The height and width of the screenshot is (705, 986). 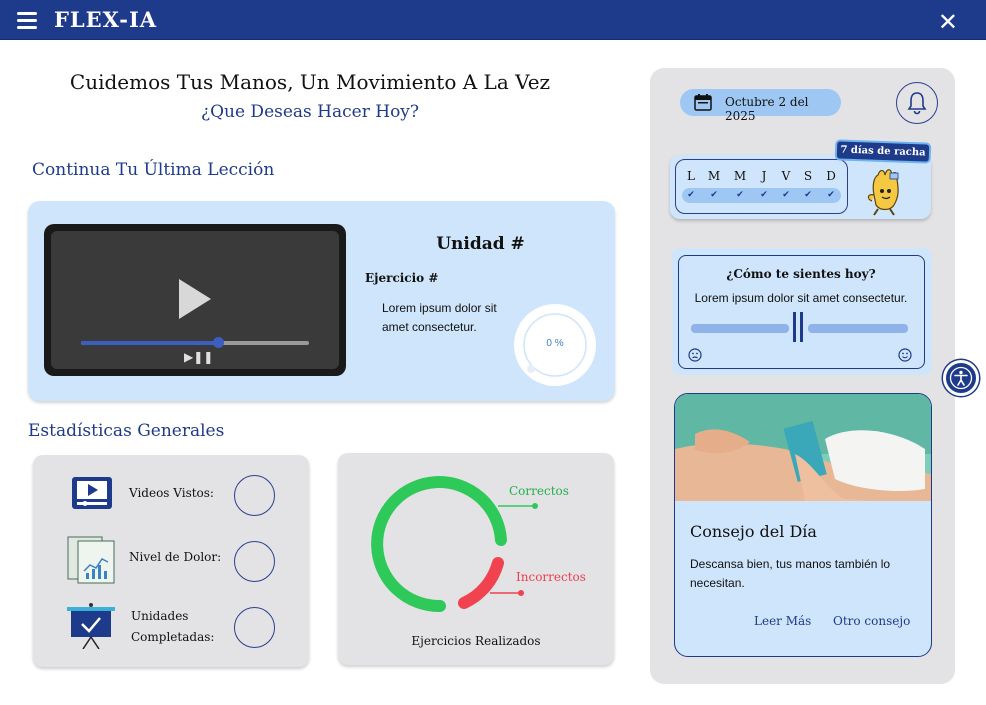 I want to click on day-letter: J, so click(x=764, y=176).